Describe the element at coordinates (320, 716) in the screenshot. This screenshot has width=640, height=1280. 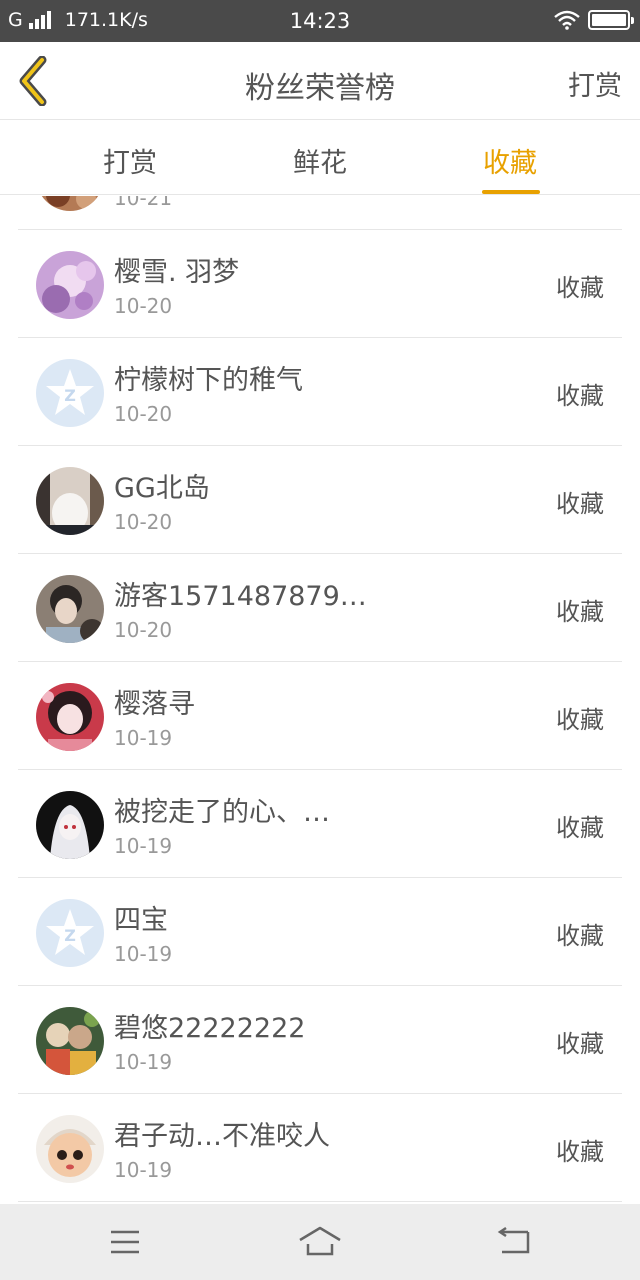
I see `list-item: 樱落寻 10-19 收藏` at that location.